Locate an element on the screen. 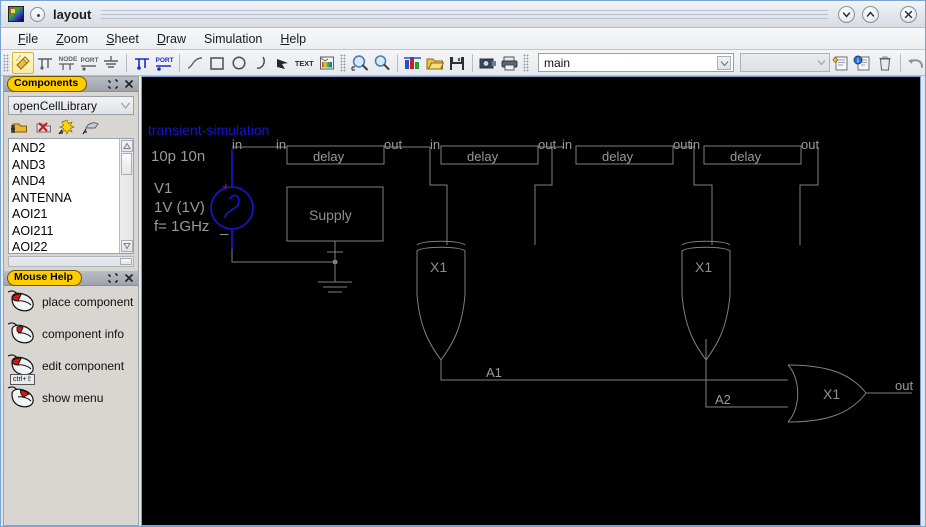 Image resolution: width=926 pixels, height=527 pixels. delete-sheet-button is located at coordinates (885, 63).